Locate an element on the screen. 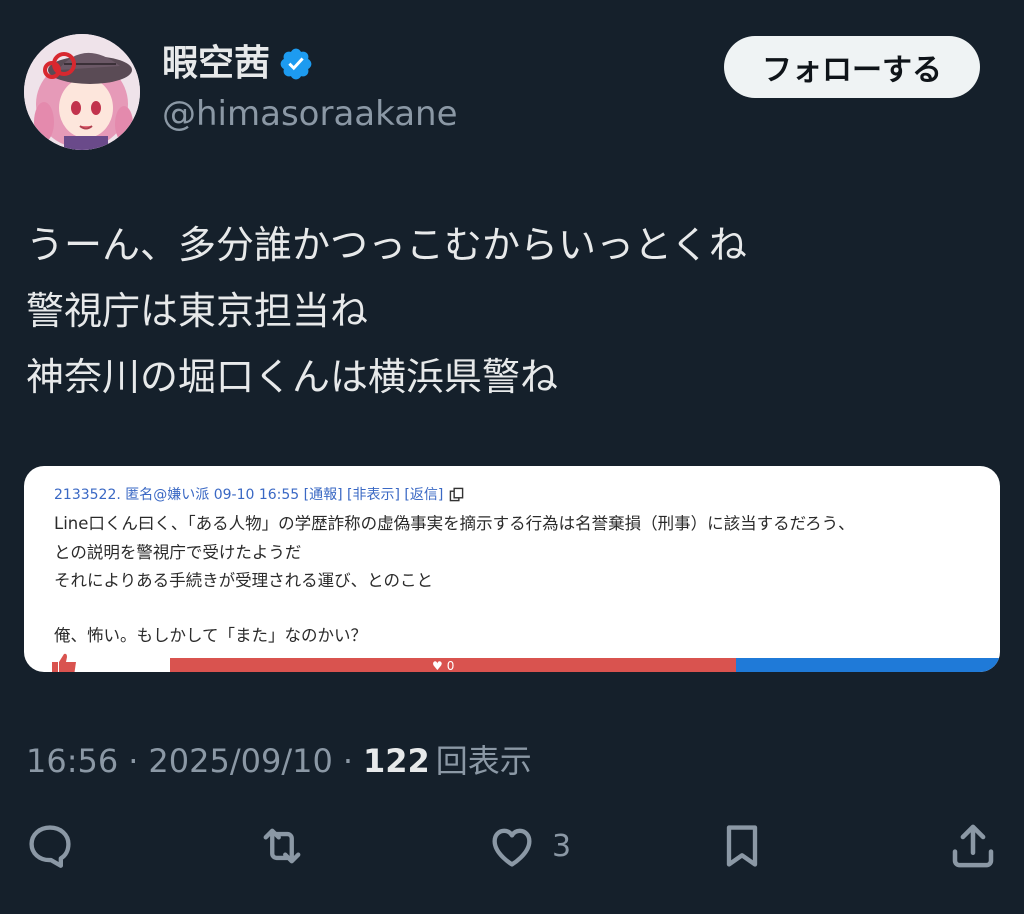  post-line: 俺、怖い。もしかして「また」なのかい？ is located at coordinates (211, 635).